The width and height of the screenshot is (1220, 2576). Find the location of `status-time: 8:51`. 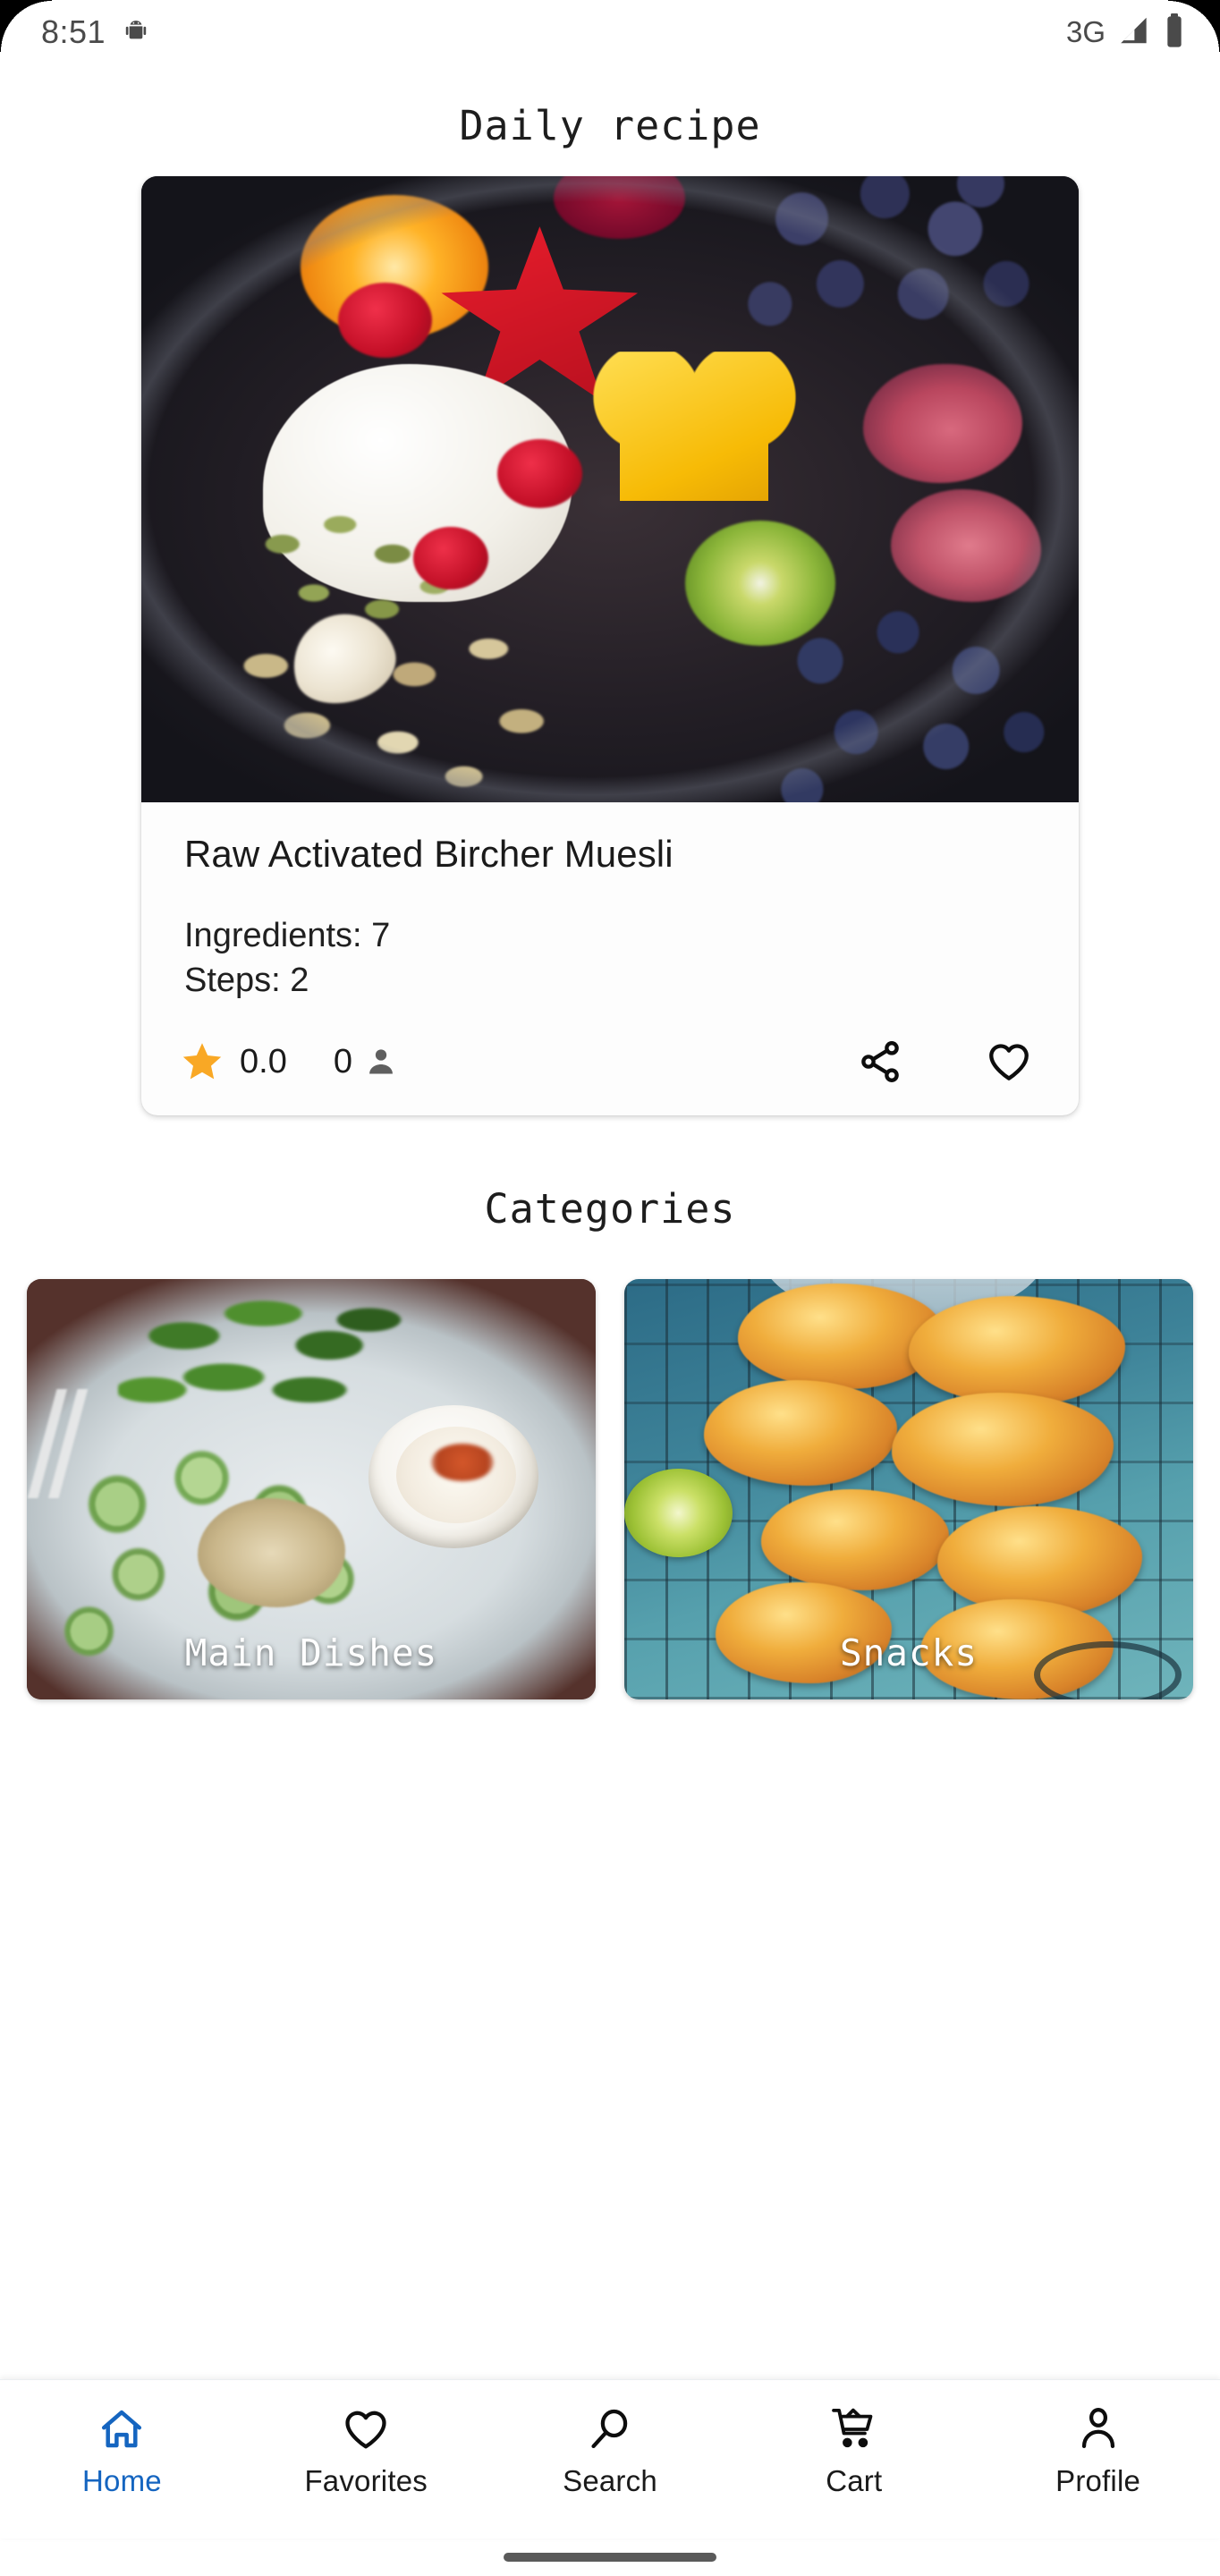

status-time: 8:51 is located at coordinates (73, 31).